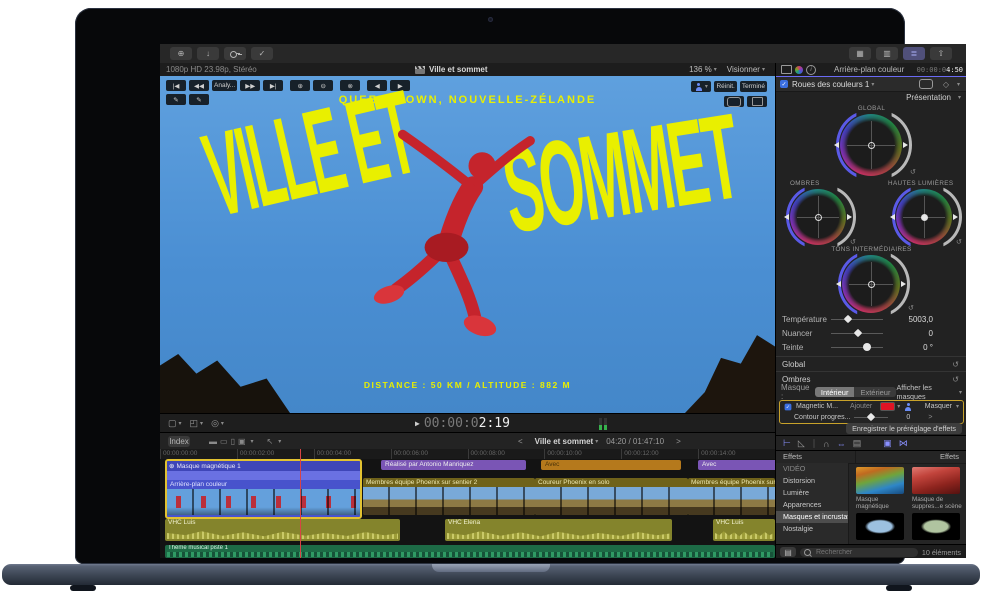  Describe the element at coordinates (928, 97) in the screenshot. I see `presentation-menu: Présentation` at that location.